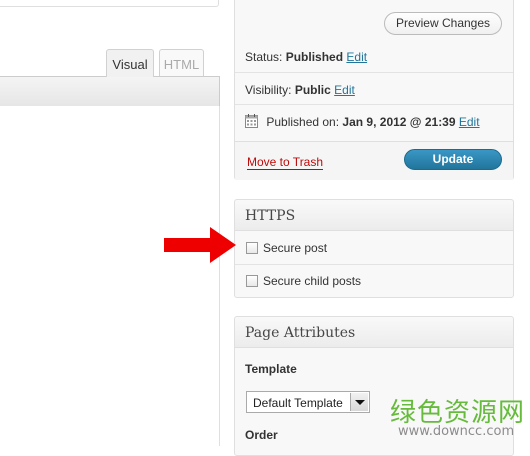  What do you see at coordinates (303, 122) in the screenshot?
I see `published-label: Published on:` at bounding box center [303, 122].